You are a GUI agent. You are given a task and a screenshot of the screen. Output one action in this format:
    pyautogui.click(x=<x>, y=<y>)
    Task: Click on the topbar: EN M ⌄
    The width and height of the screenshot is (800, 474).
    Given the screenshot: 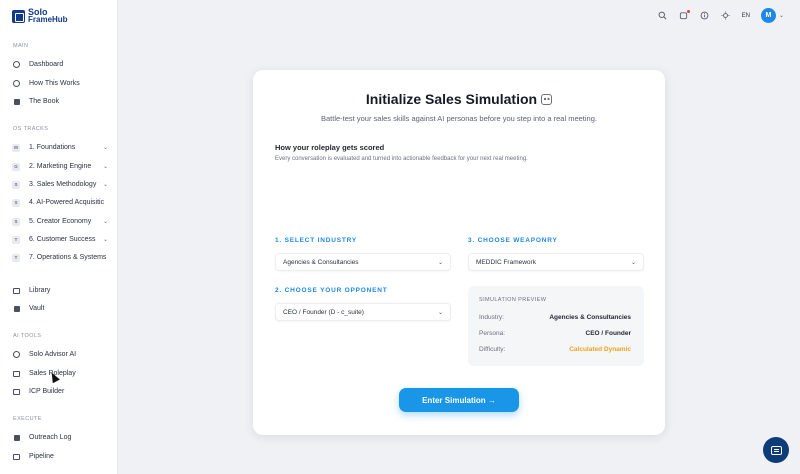 What is the action you would take?
    pyautogui.click(x=721, y=15)
    